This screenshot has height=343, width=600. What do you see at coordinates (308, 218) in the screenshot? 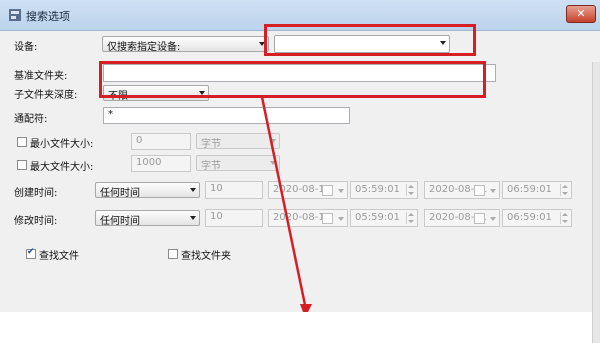
I see `modified-from-date: 2020-08-11` at bounding box center [308, 218].